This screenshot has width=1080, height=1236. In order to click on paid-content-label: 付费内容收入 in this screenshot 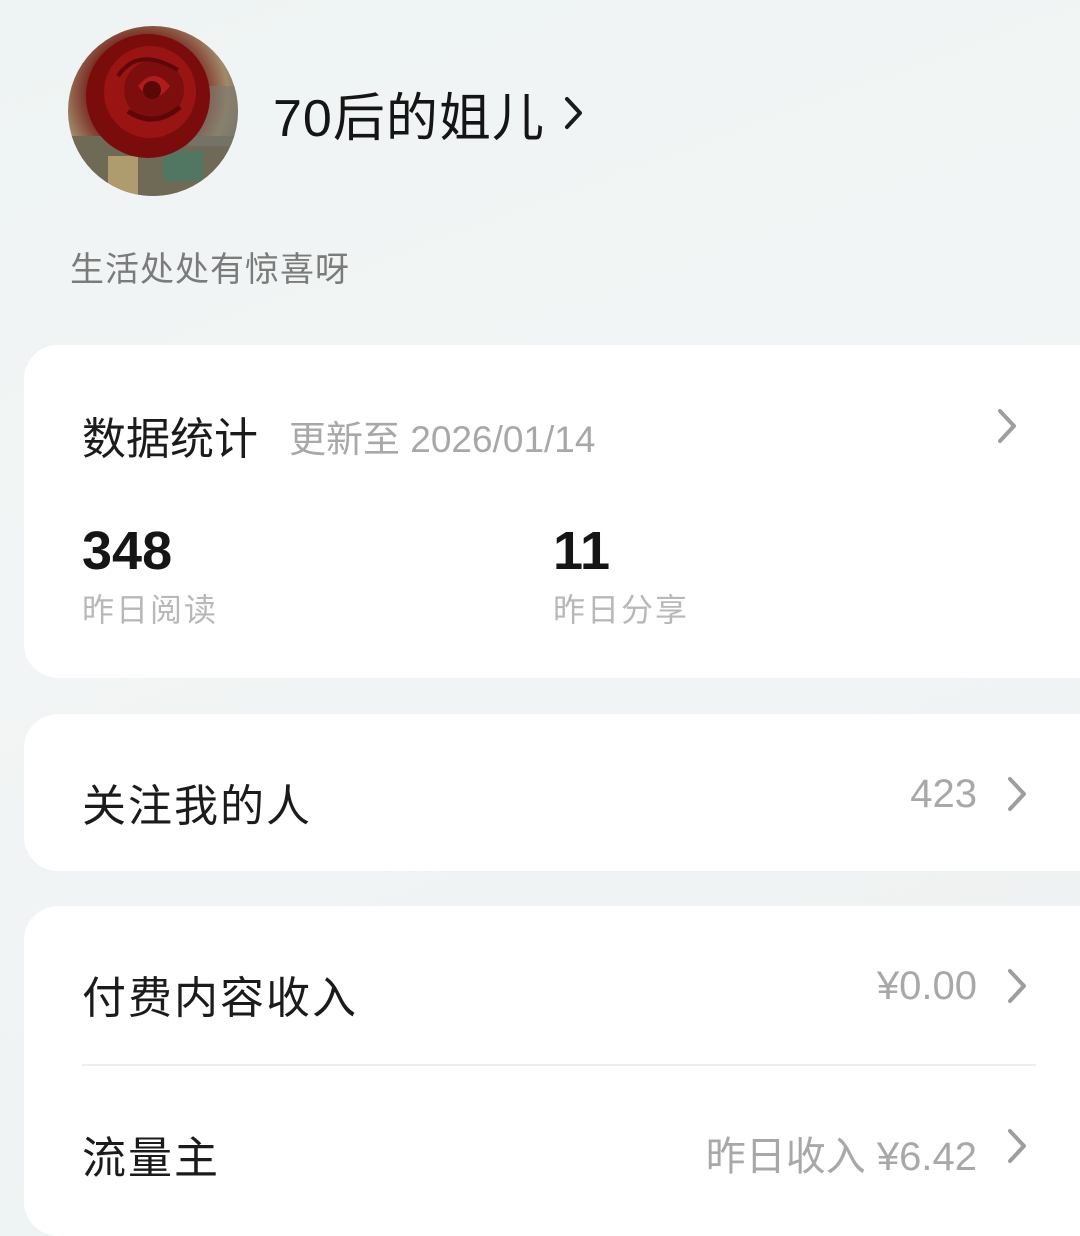, I will do `click(220, 998)`.